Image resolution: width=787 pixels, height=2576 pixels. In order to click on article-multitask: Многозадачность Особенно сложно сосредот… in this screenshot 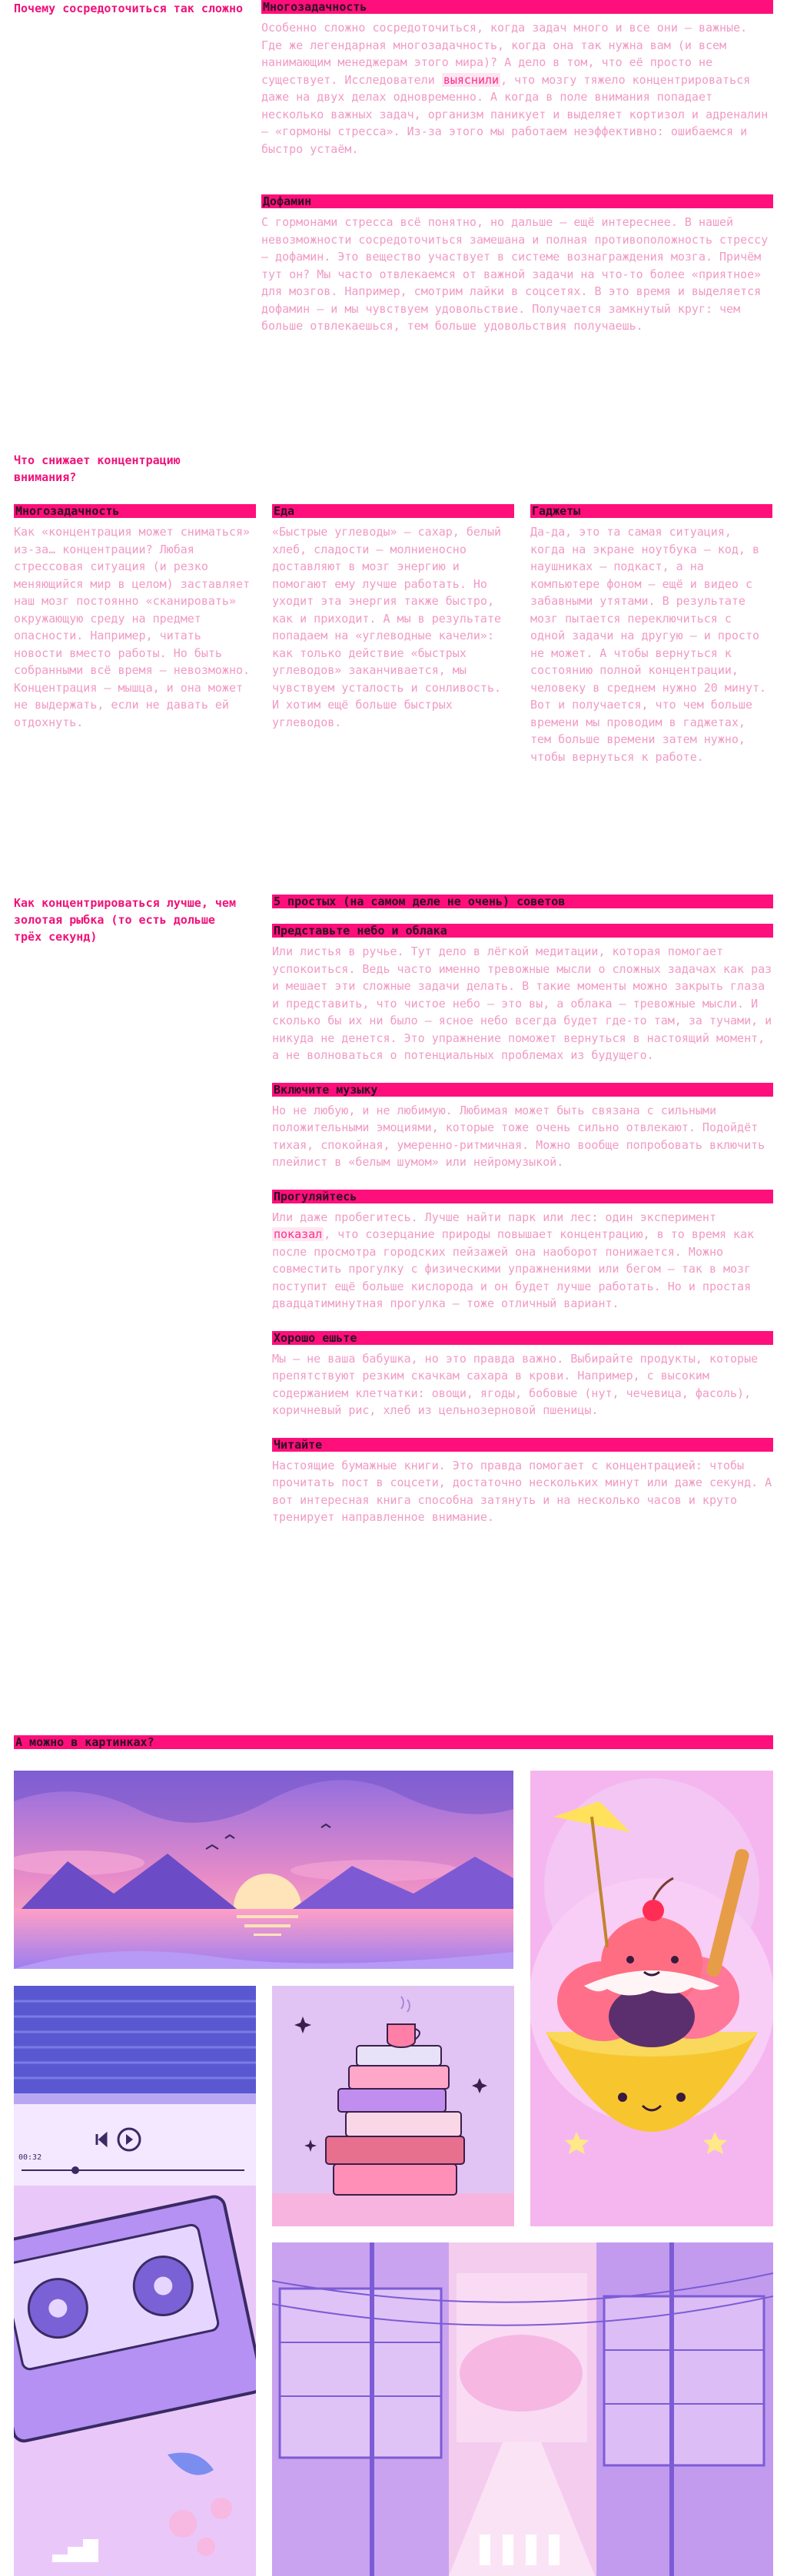, I will do `click(517, 79)`.